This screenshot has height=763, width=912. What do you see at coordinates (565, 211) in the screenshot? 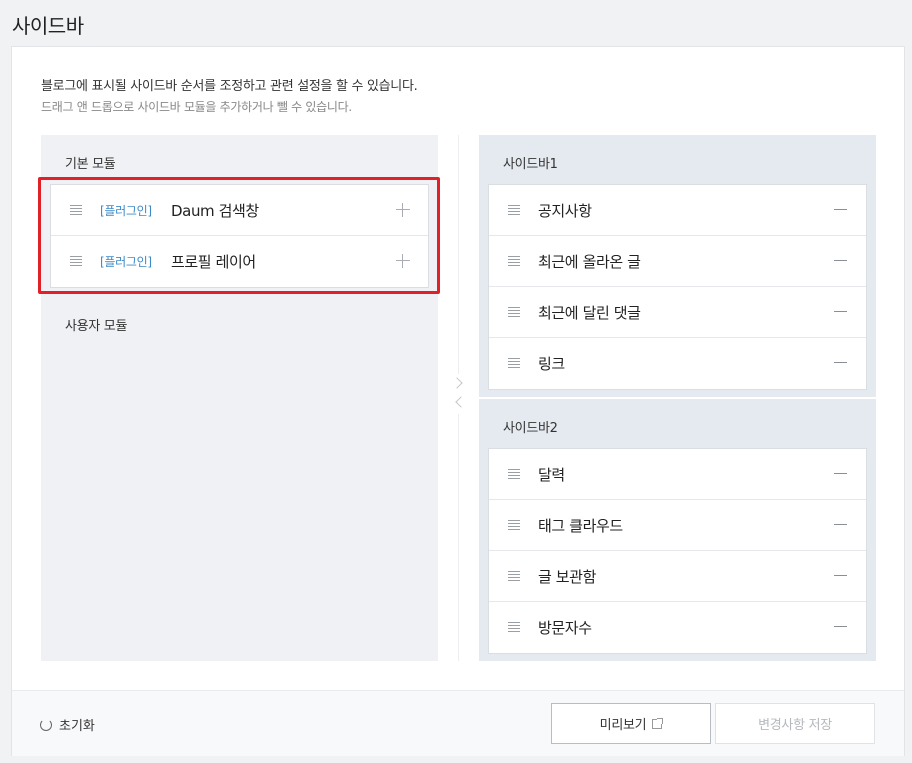
I see `sidebar-item-label: 공지사항` at bounding box center [565, 211].